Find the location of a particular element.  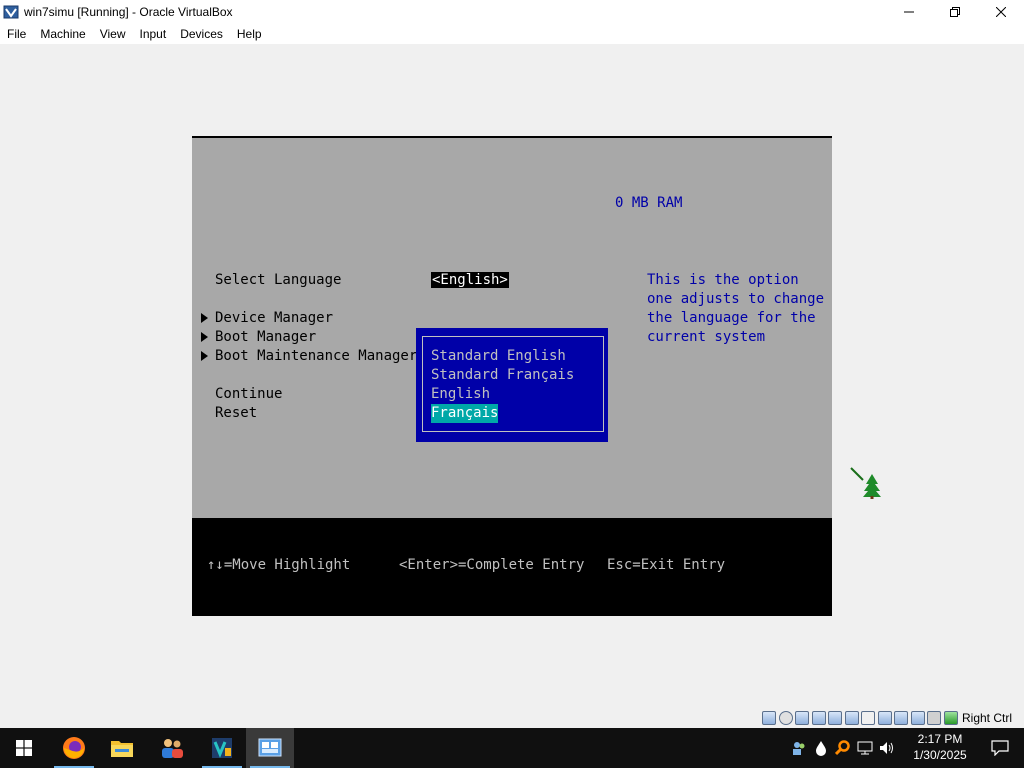

keyboard-icon is located at coordinates (917, 718).